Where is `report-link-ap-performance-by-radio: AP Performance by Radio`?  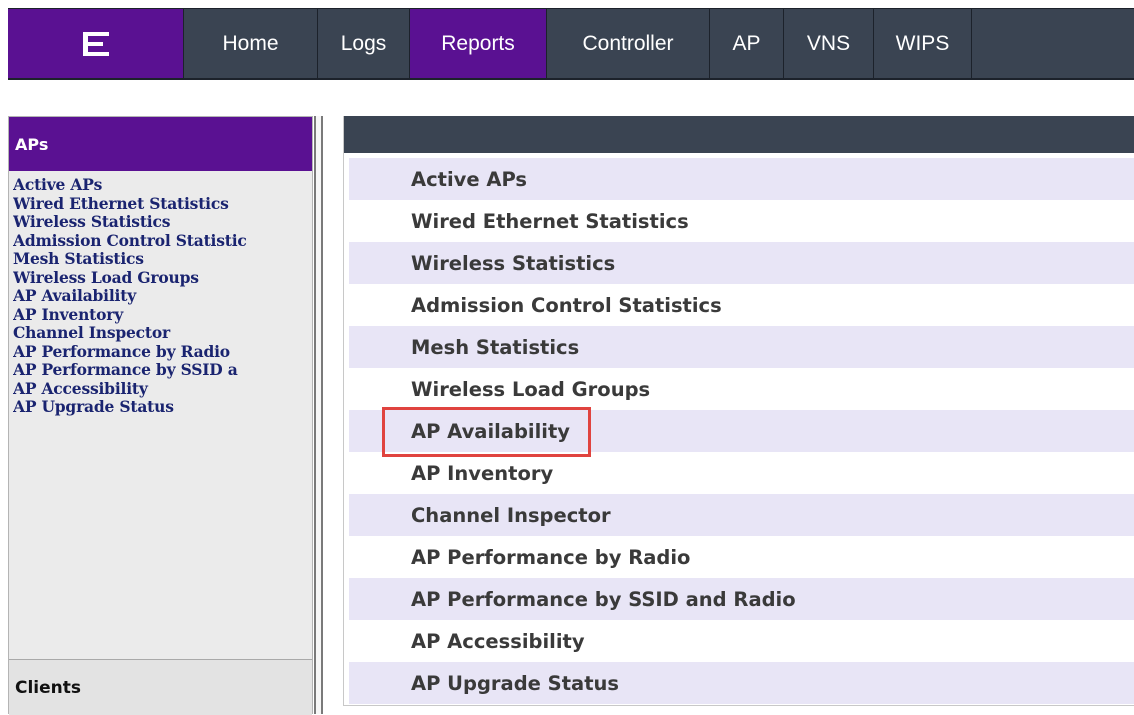
report-link-ap-performance-by-radio: AP Performance by Radio is located at coordinates (741, 557).